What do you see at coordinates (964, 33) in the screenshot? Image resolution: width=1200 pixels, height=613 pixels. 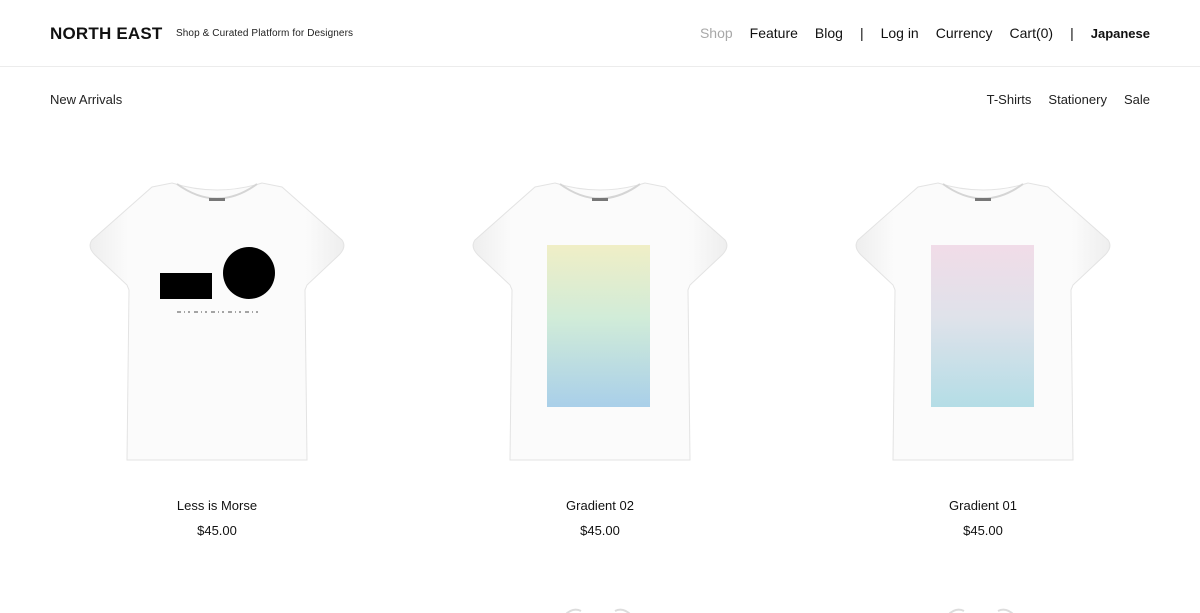 I see `nav-currency-link: Currency` at bounding box center [964, 33].